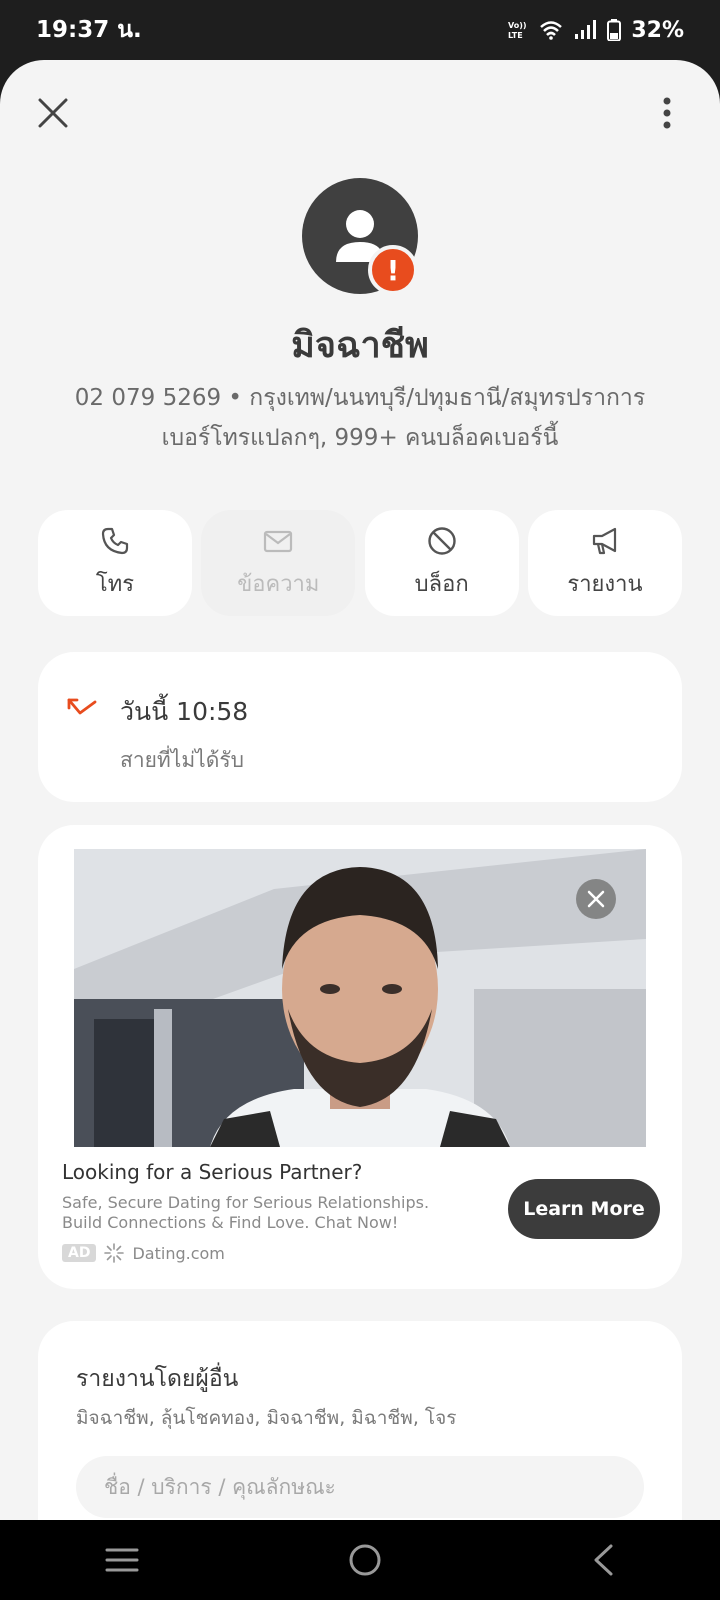 The height and width of the screenshot is (1600, 720). What do you see at coordinates (82, 706) in the screenshot?
I see `missed-call-icon` at bounding box center [82, 706].